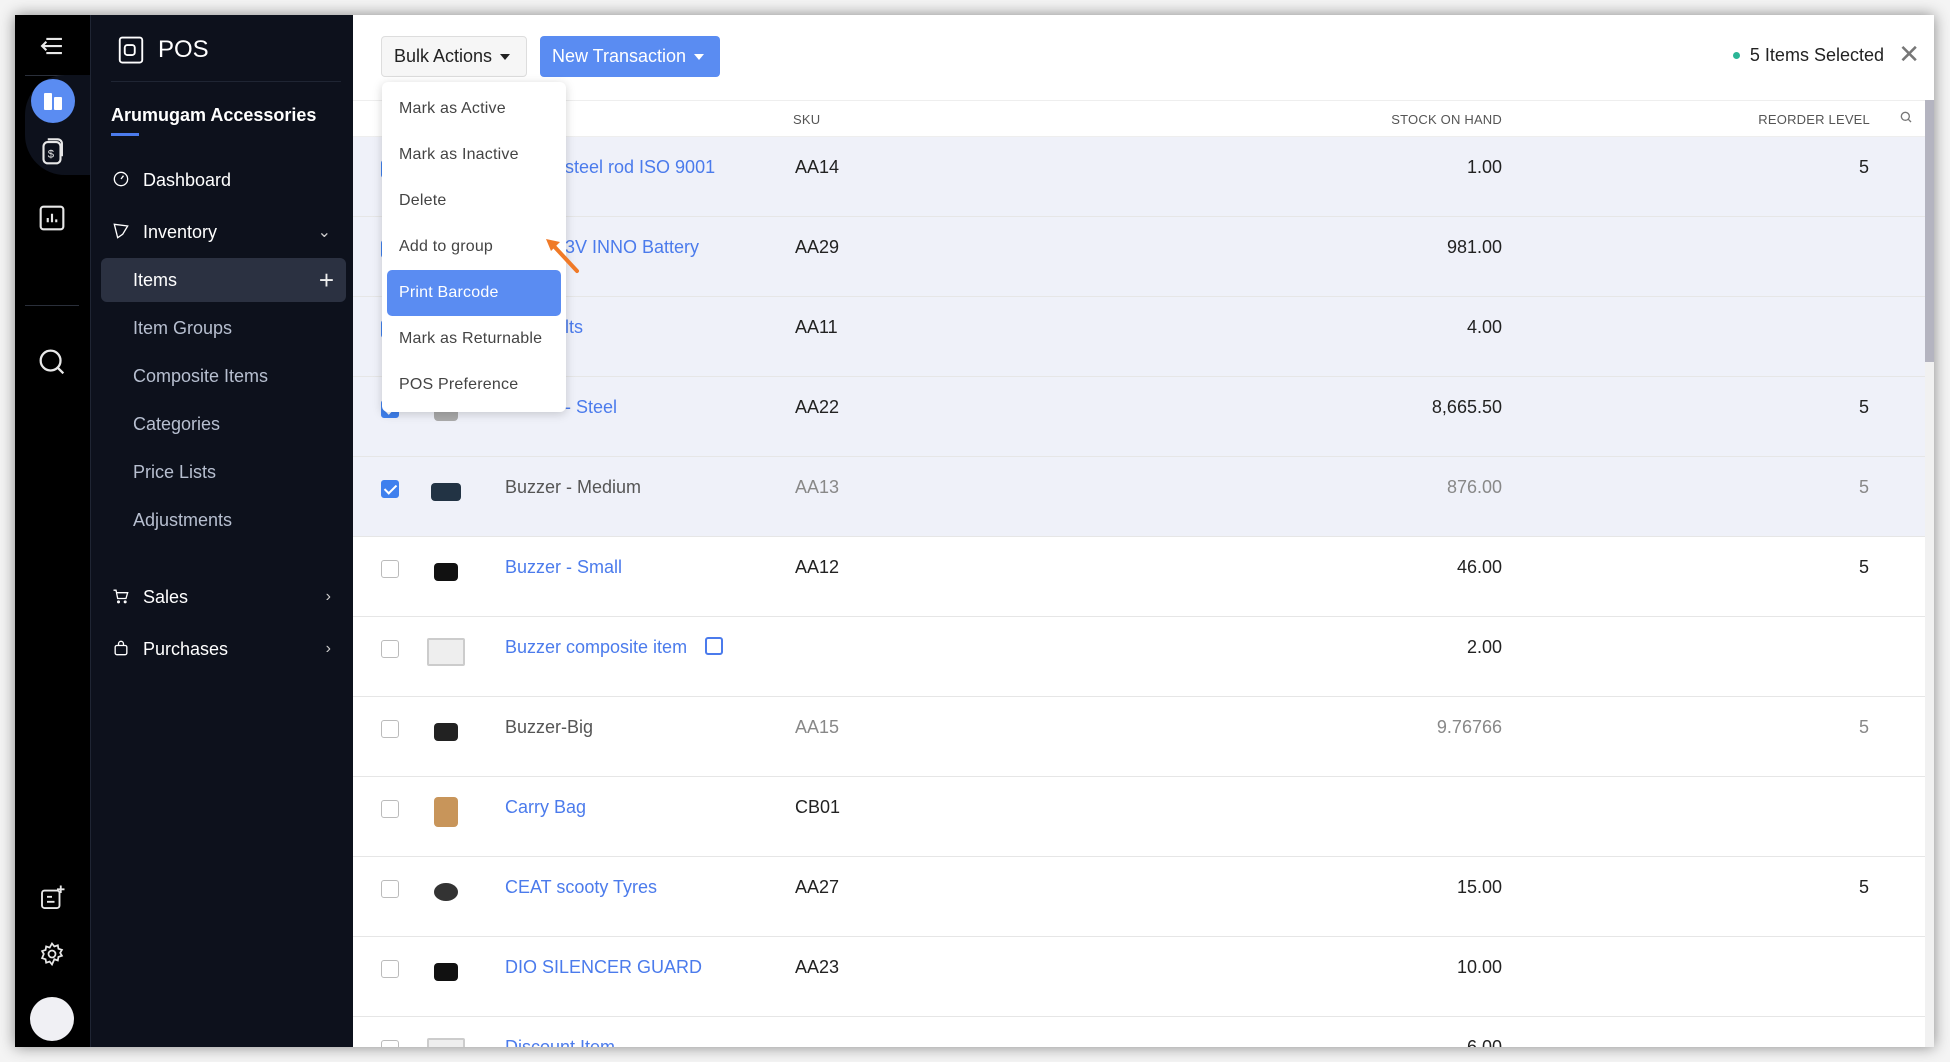 Image resolution: width=1950 pixels, height=1062 pixels. I want to click on column-reorder-level: REORDER LEVEL, so click(1814, 119).